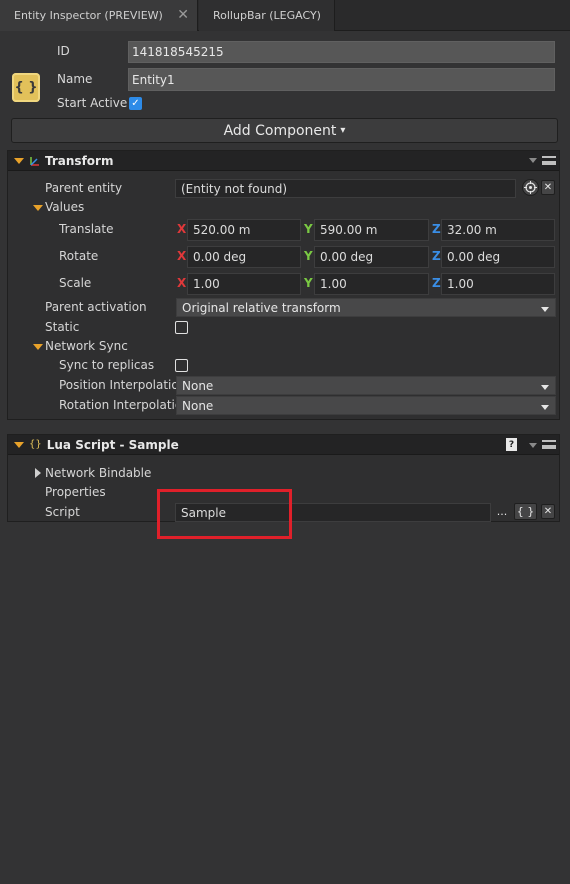 This screenshot has width=570, height=884. I want to click on translate-x-field: 520.00 m, so click(244, 230).